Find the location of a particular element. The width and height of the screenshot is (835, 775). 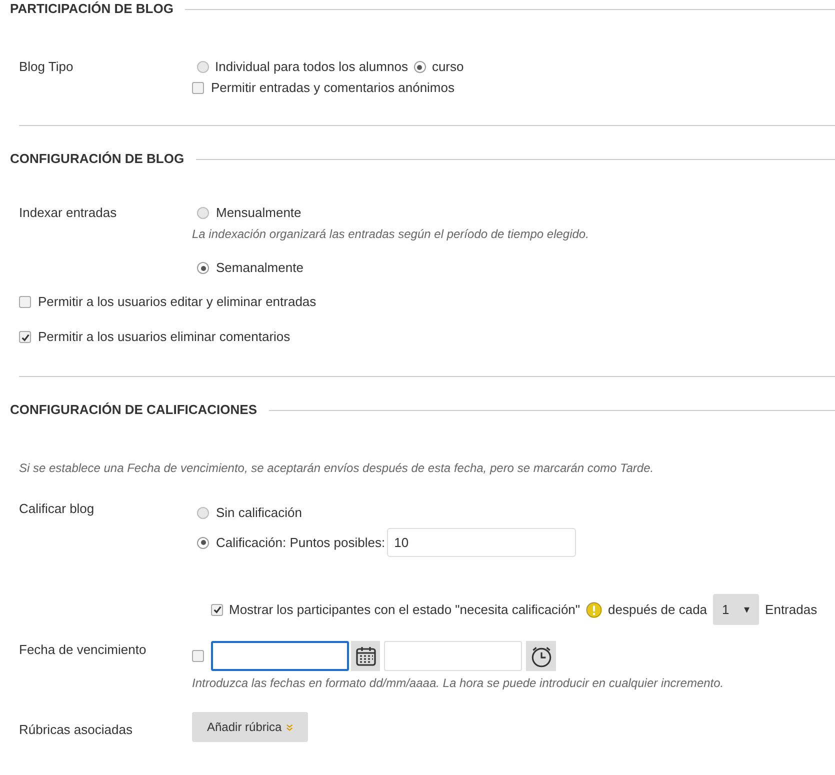

field-label: Calificar blog is located at coordinates (57, 509).